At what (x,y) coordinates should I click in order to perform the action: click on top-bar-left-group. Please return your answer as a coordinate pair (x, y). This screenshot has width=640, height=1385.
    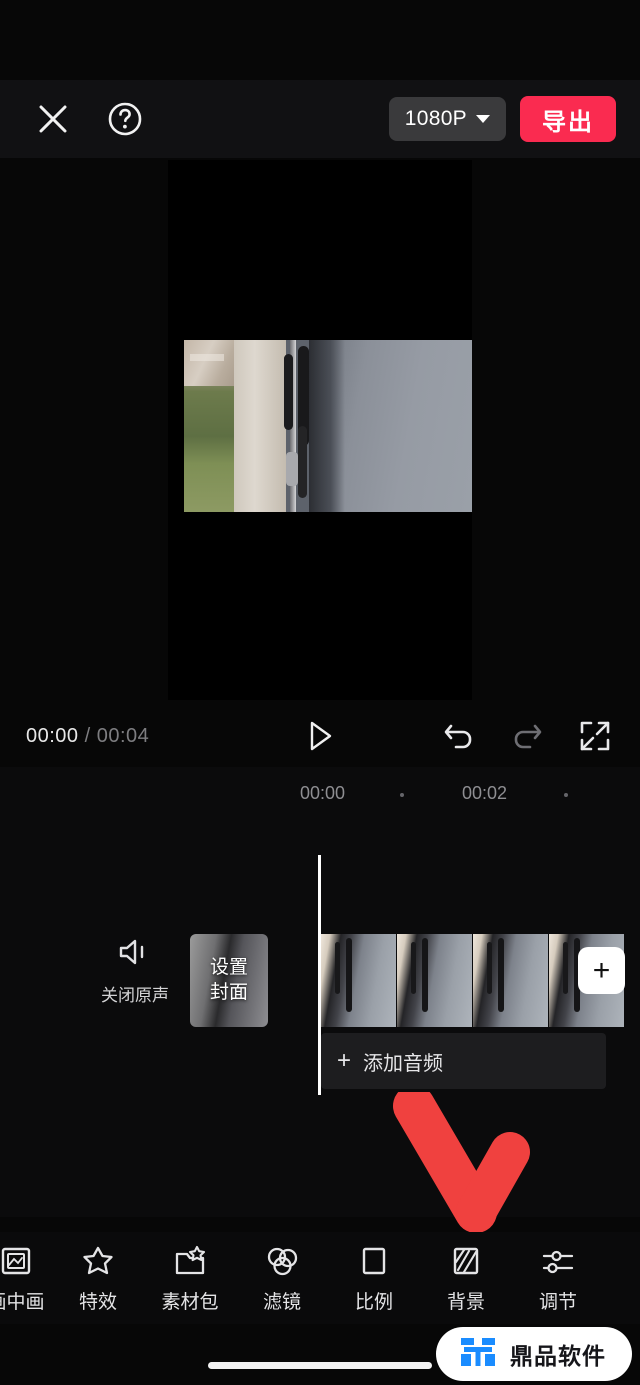
    Looking at the image, I should click on (73, 119).